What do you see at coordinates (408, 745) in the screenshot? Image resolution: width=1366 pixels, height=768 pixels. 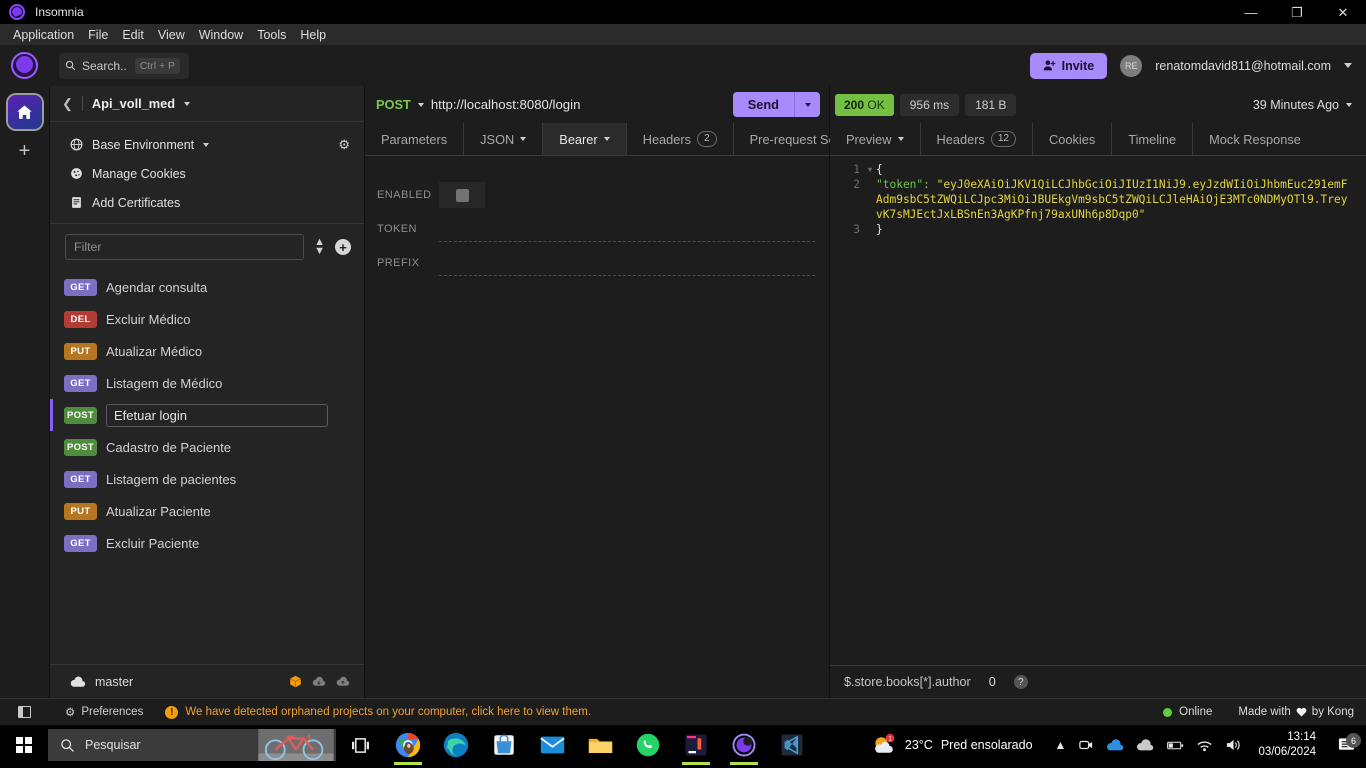 I see `taskbar-chrome-icon` at bounding box center [408, 745].